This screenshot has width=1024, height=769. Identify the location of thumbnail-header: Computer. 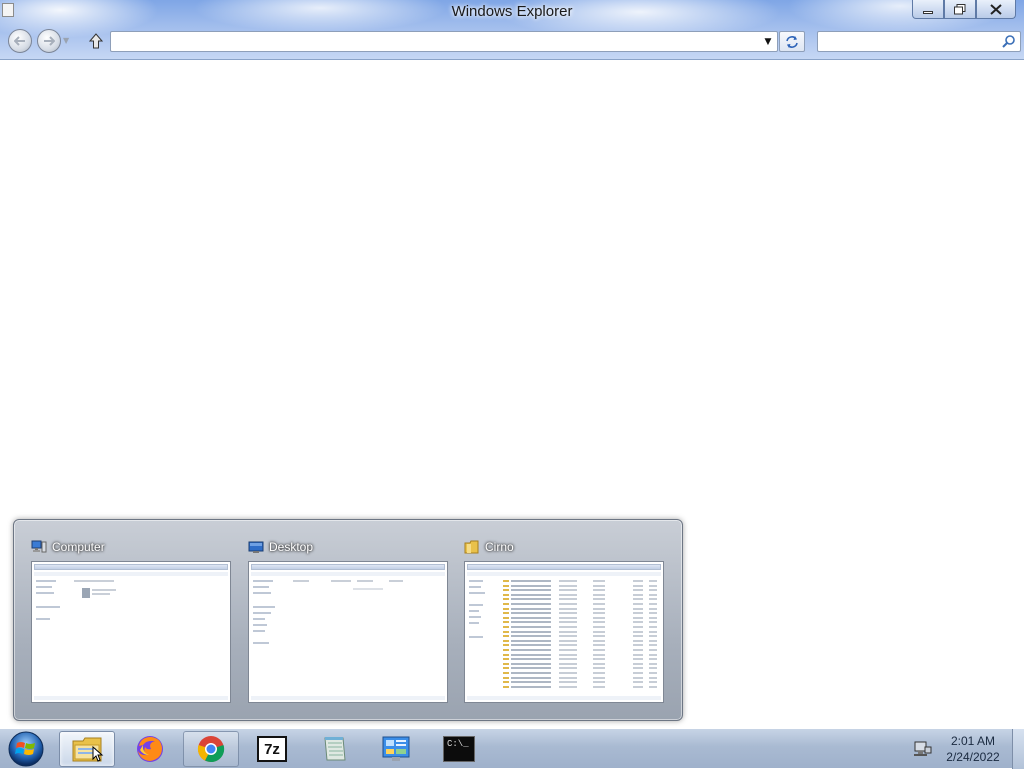
(131, 547).